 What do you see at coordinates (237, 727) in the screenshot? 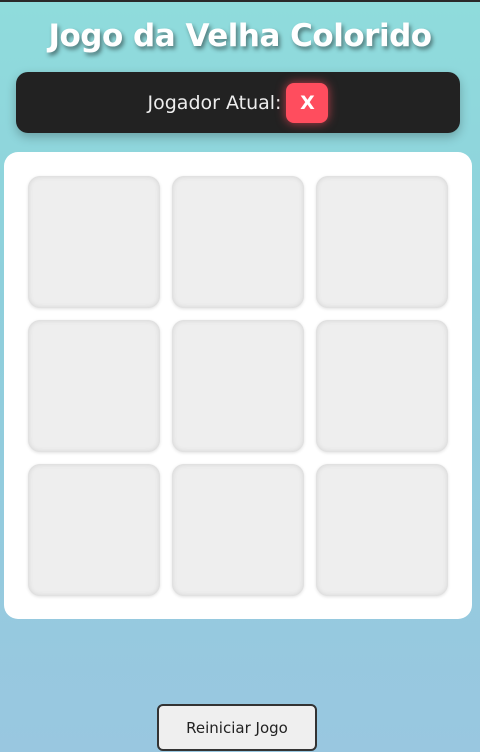
I see `reset-game-button: Reiniciar Jogo` at bounding box center [237, 727].